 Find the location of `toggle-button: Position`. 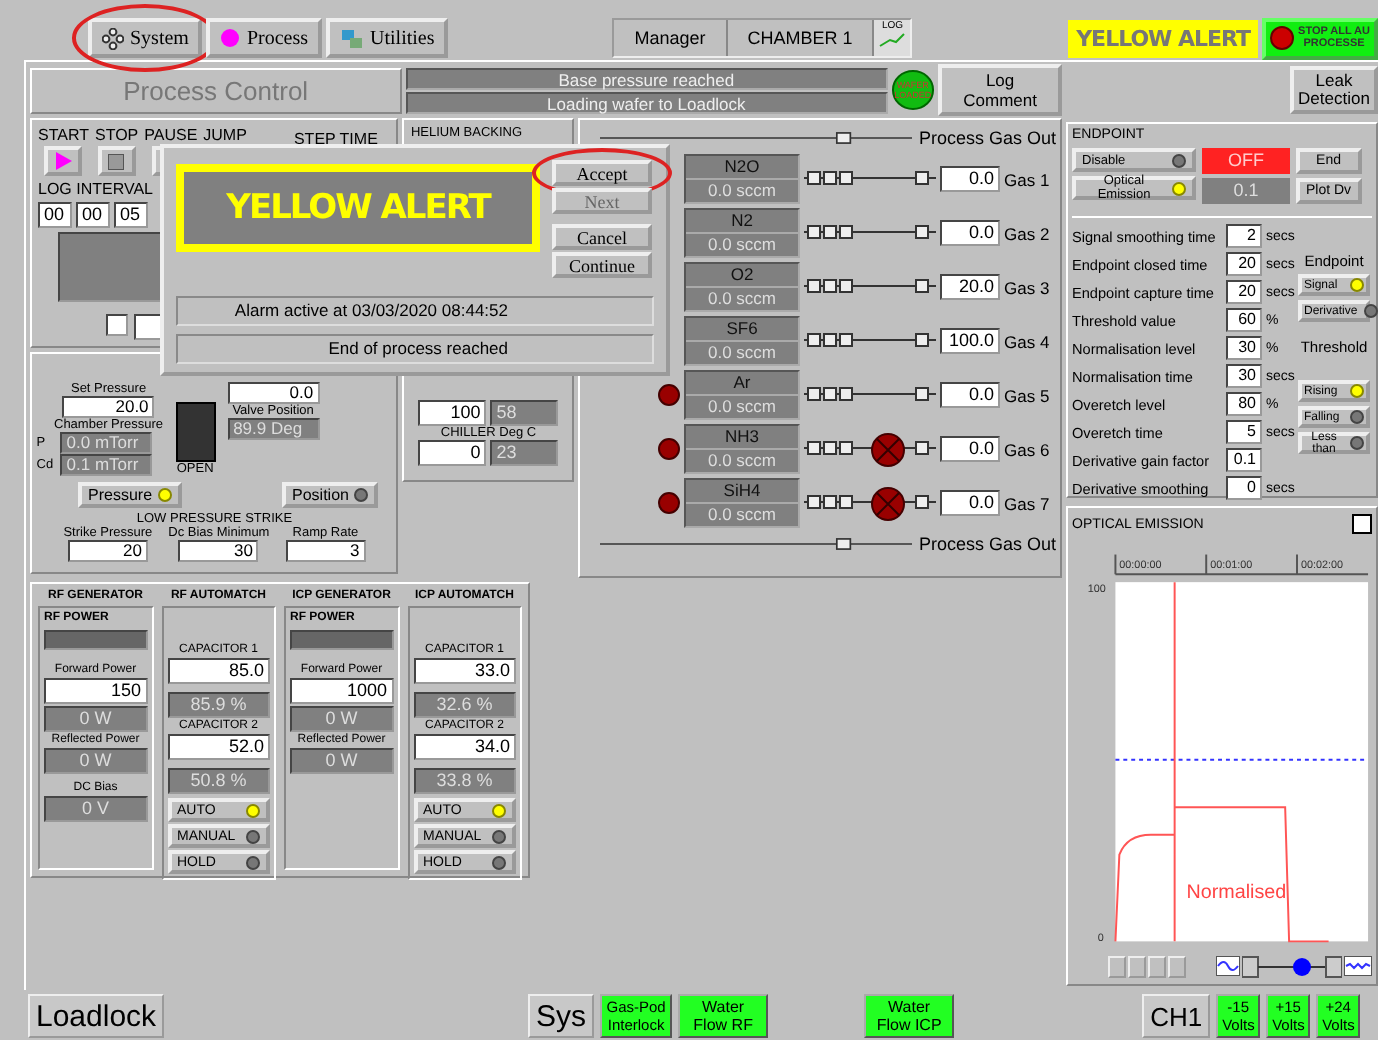

toggle-button: Position is located at coordinates (330, 495).